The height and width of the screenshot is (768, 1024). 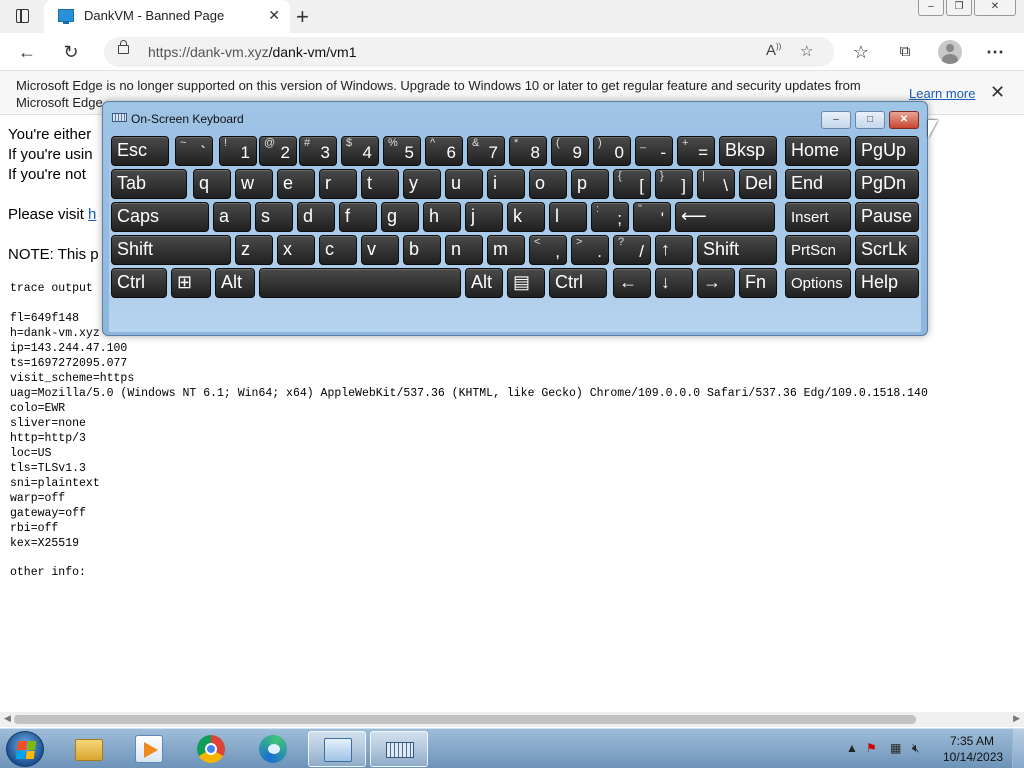 What do you see at coordinates (464, 250) in the screenshot?
I see `key-n: n` at bounding box center [464, 250].